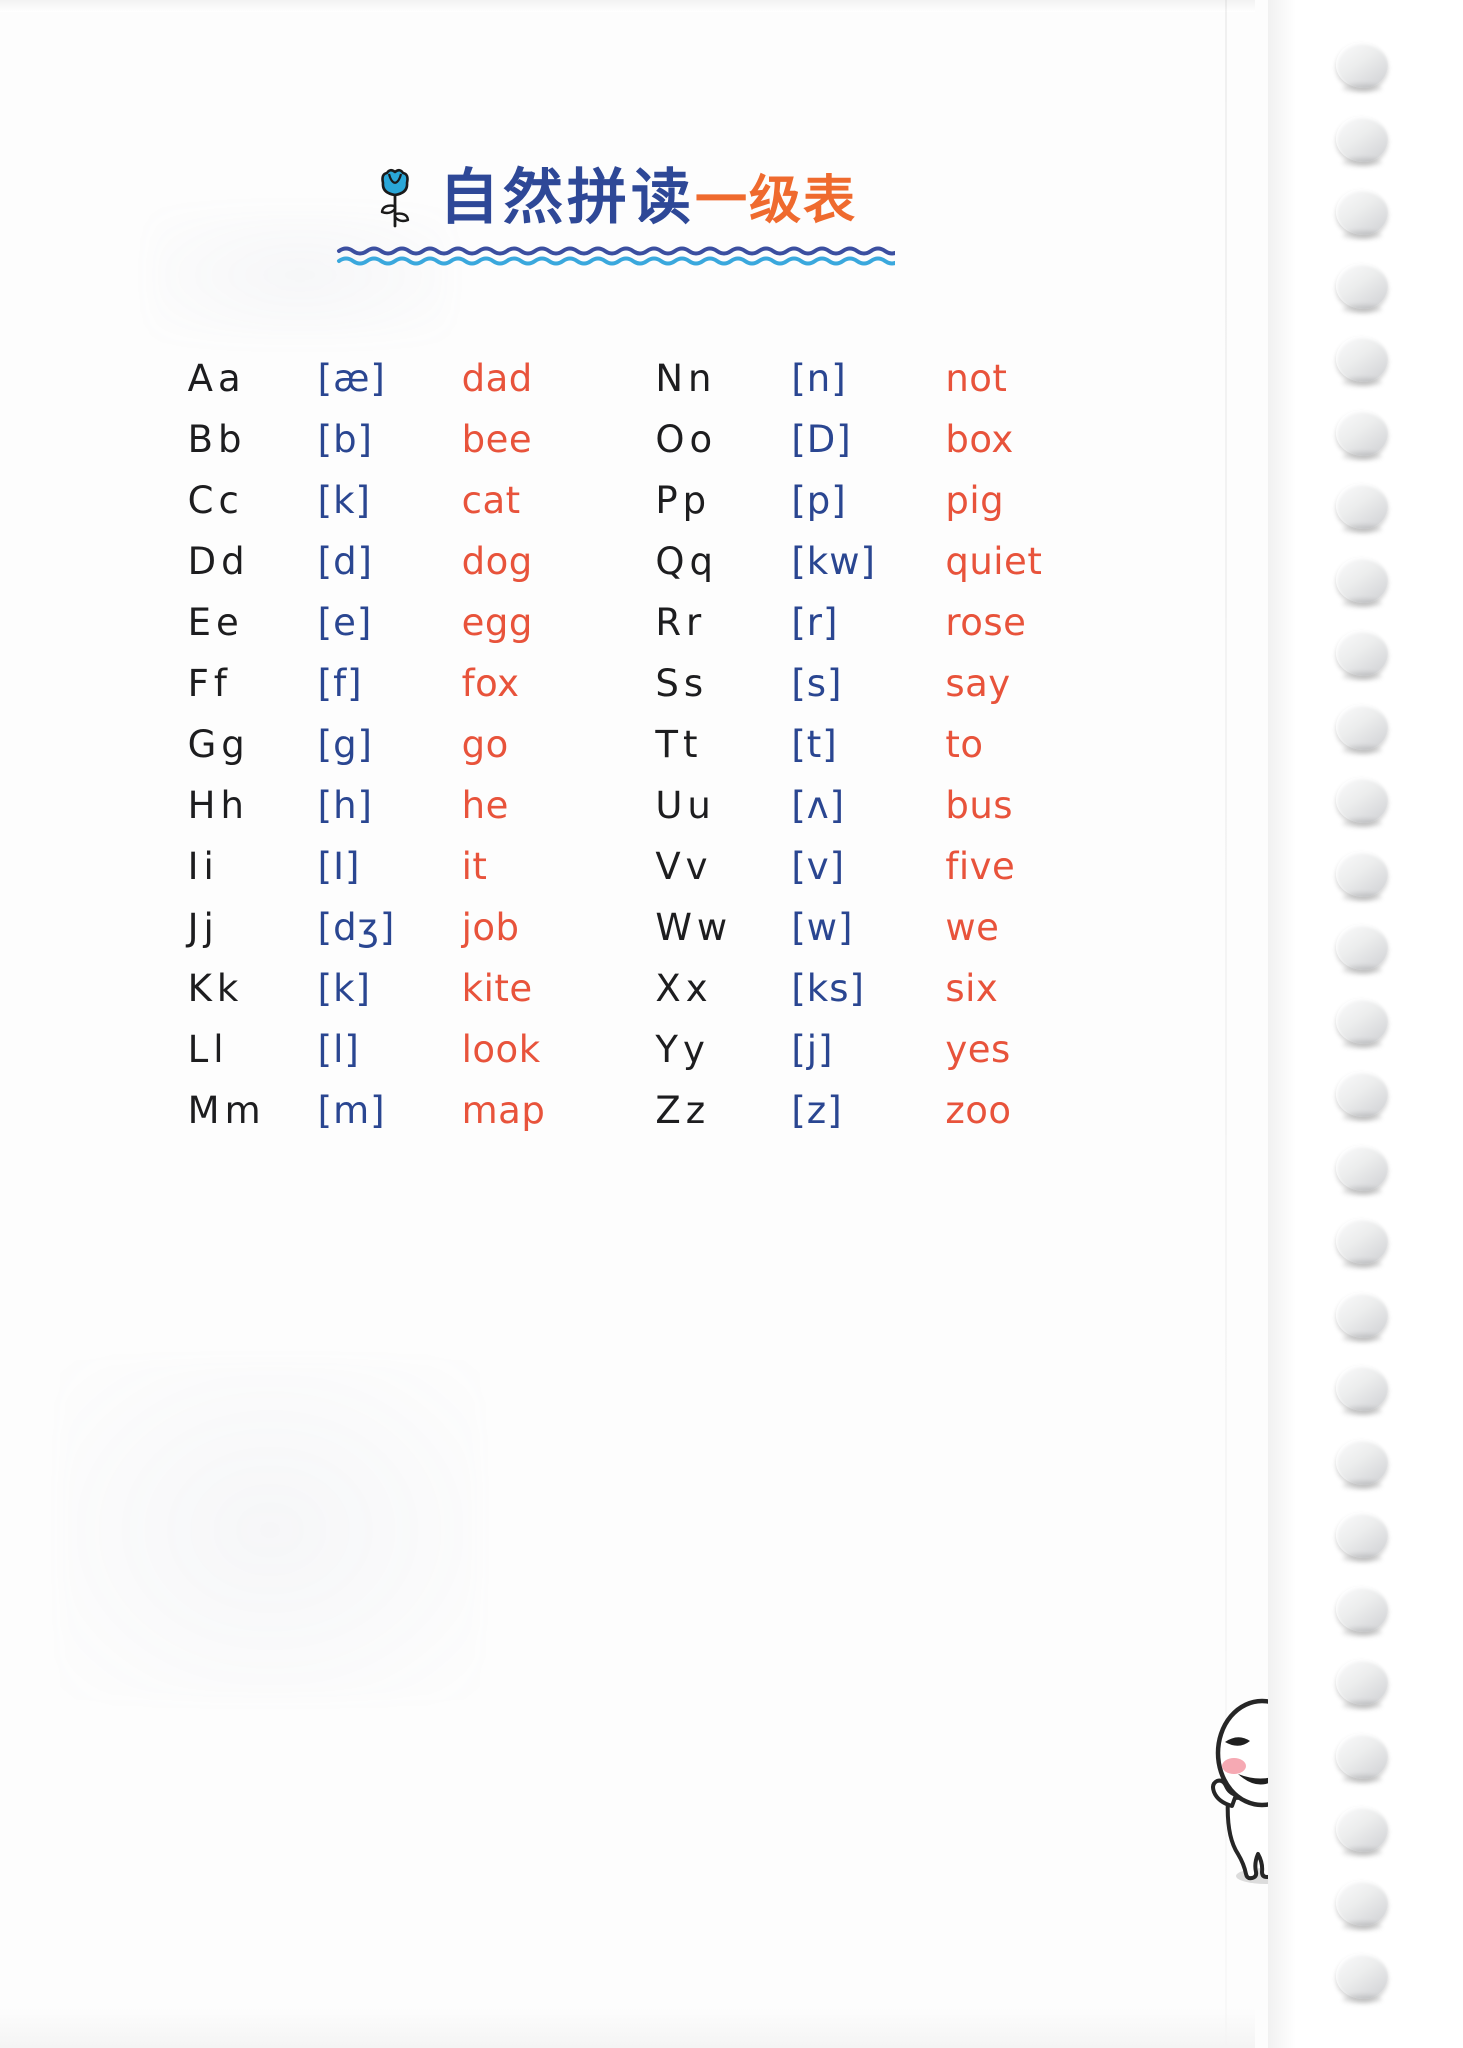 The width and height of the screenshot is (1463, 2048). I want to click on phonics-ipa: [z], so click(817, 1110).